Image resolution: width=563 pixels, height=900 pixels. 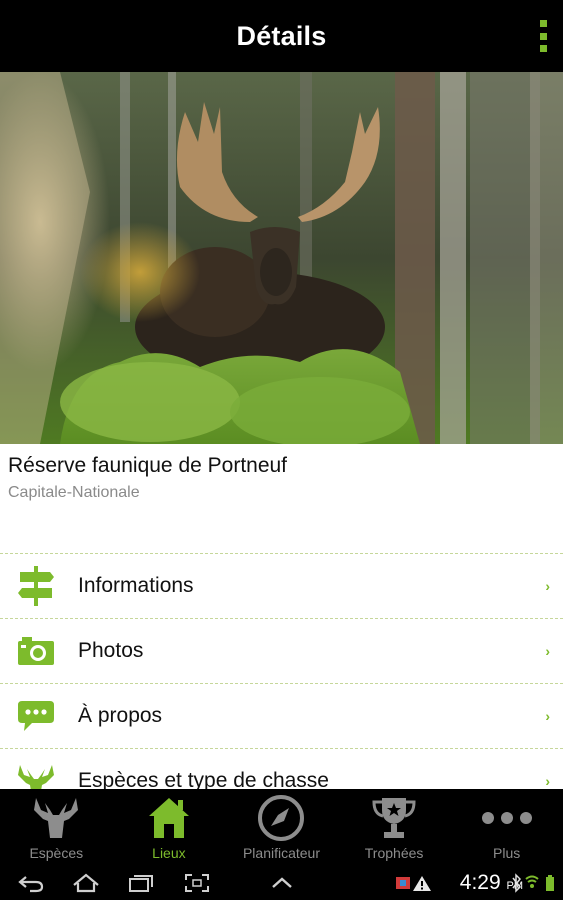 I want to click on screenshot-icon, so click(x=197, y=883).